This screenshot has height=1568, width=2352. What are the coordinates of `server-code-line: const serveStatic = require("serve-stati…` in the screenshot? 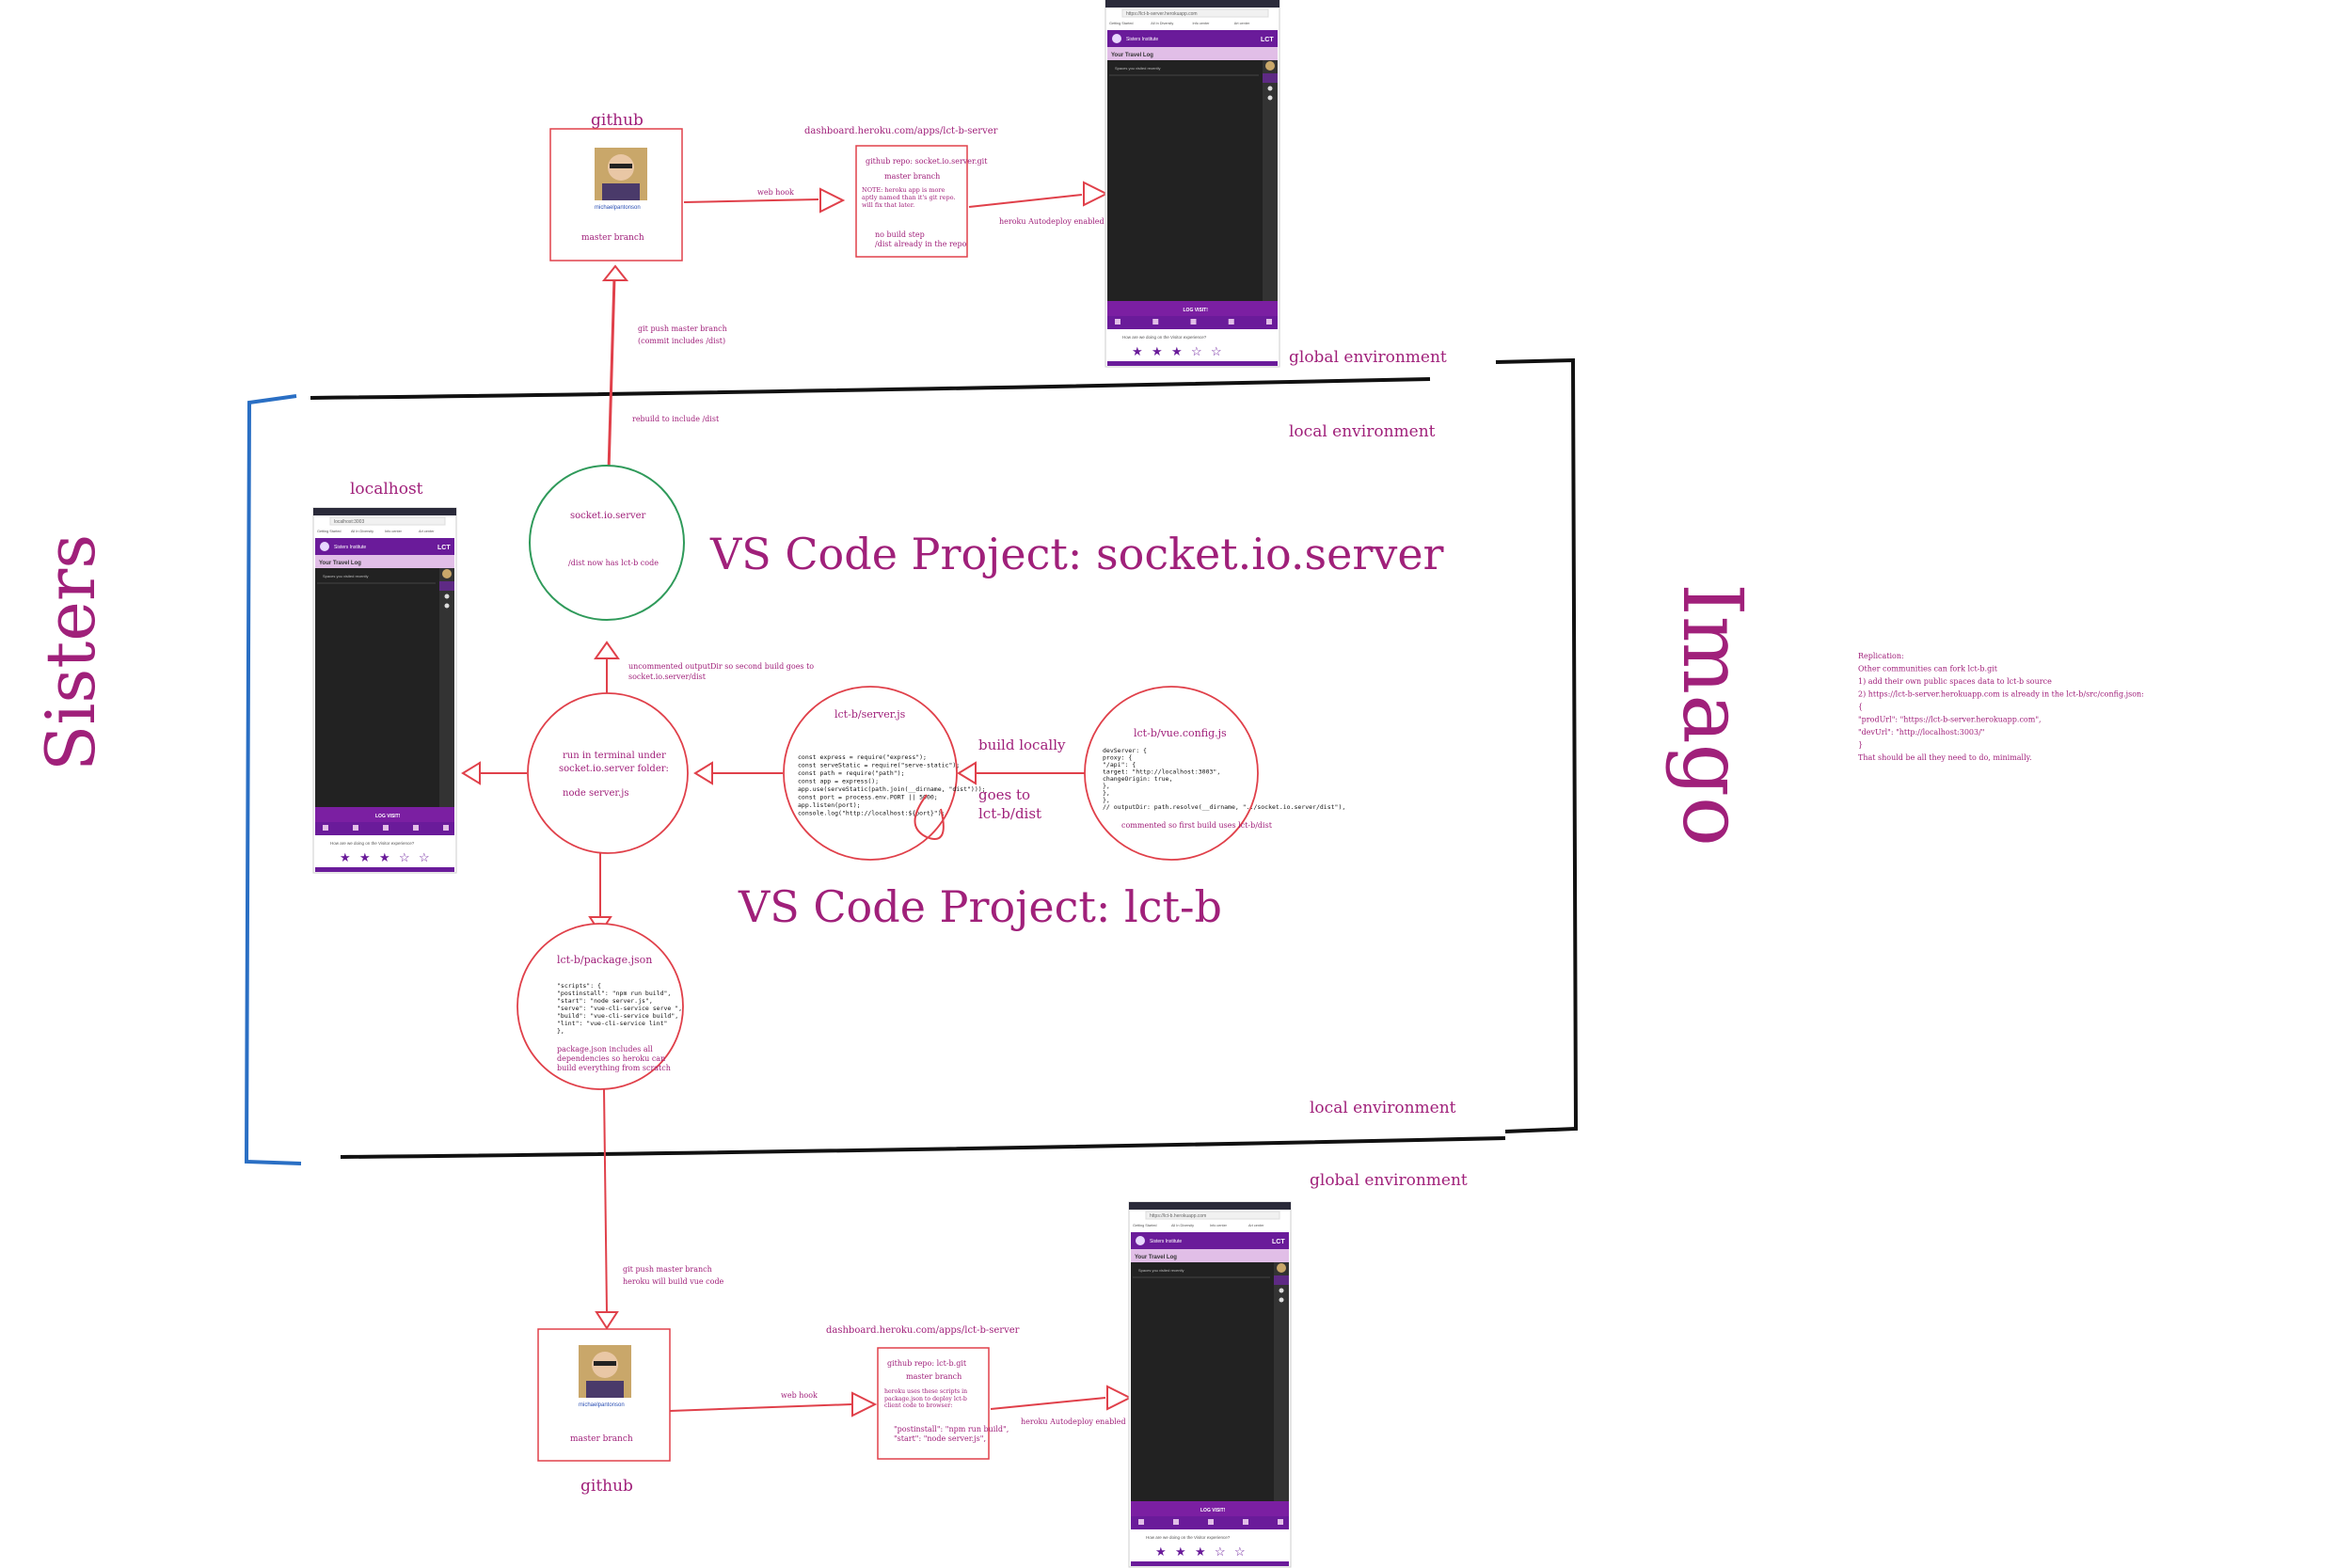 It's located at (879, 765).